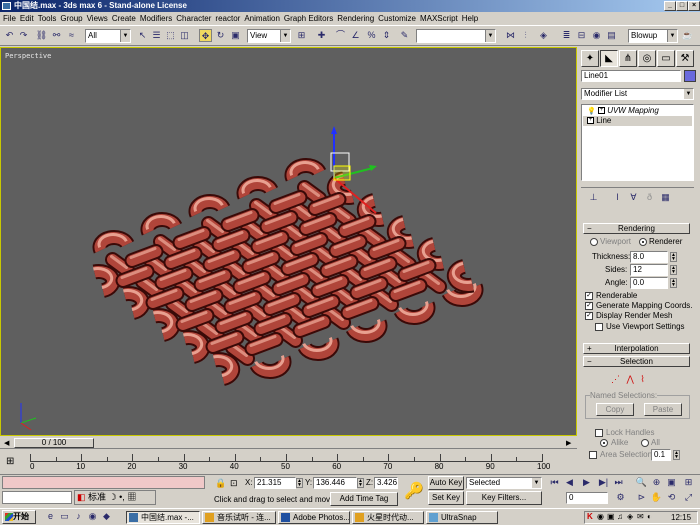  Describe the element at coordinates (386, 35) in the screenshot. I see `spinner-snap-icon: ⇕` at that location.